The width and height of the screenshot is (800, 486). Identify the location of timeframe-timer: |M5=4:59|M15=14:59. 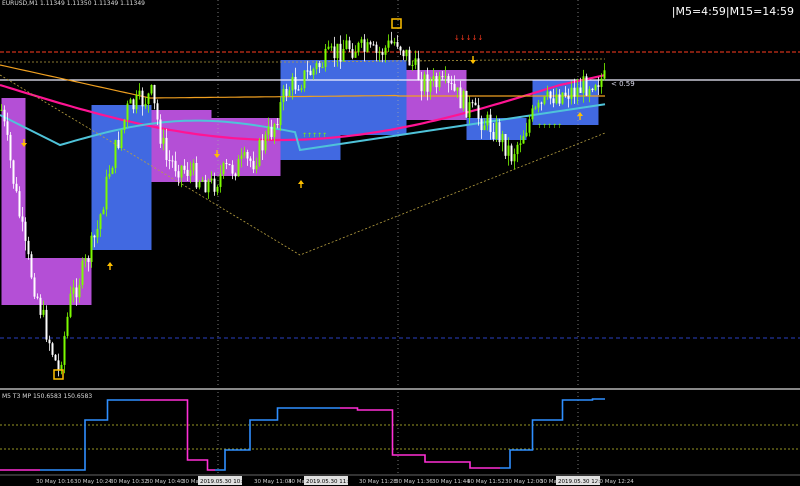
(732, 11).